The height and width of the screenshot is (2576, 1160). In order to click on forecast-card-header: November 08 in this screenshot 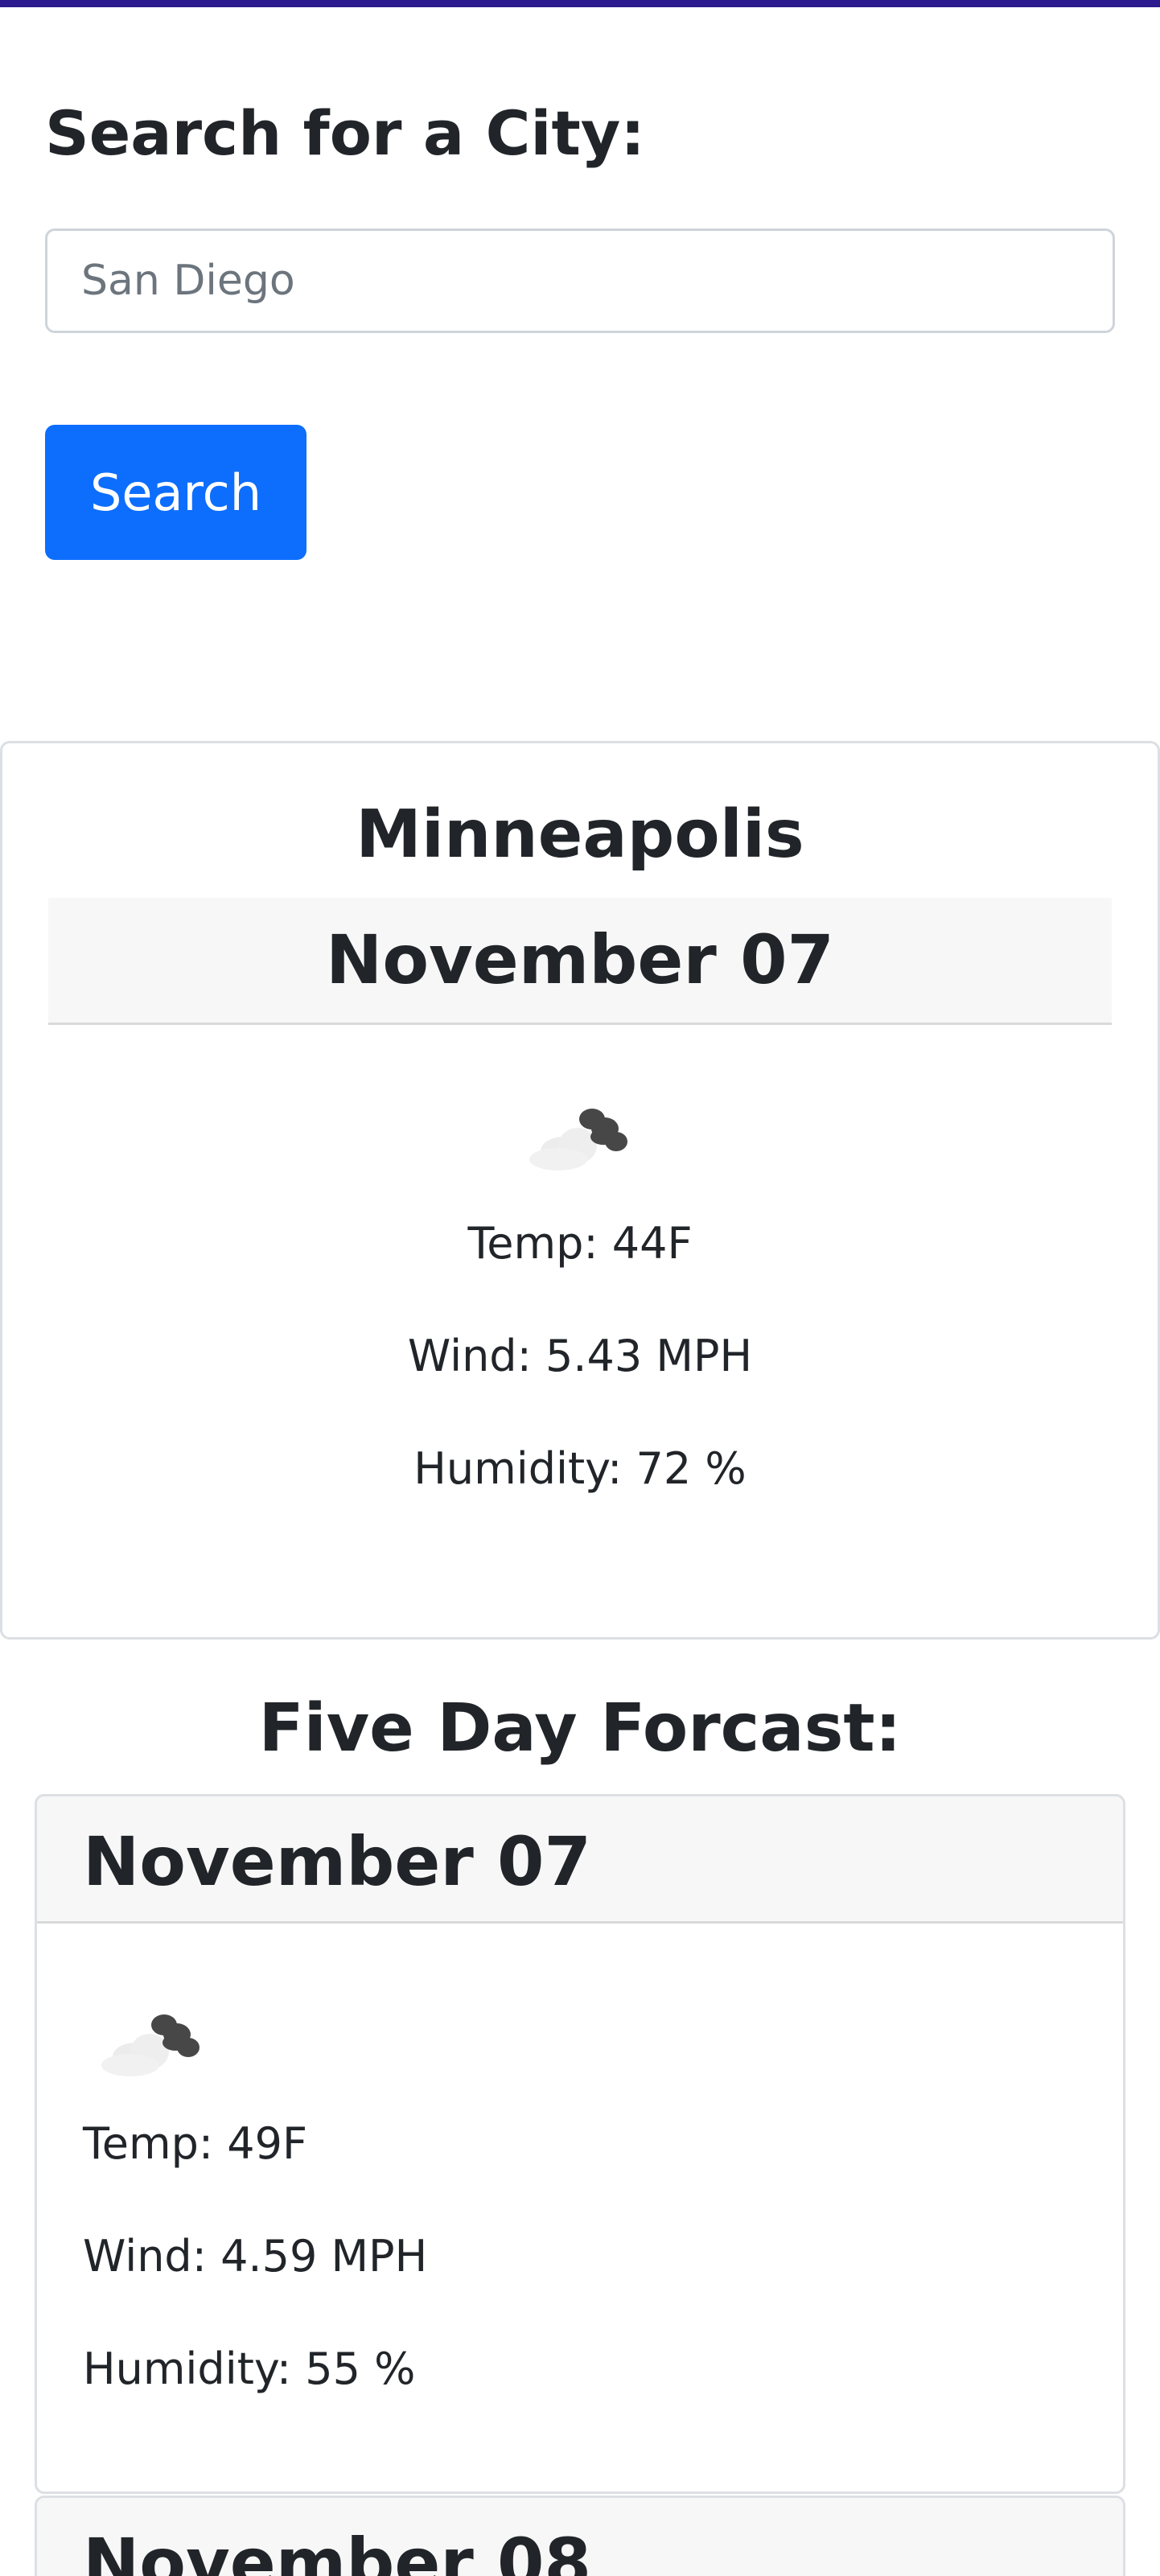, I will do `click(580, 2537)`.